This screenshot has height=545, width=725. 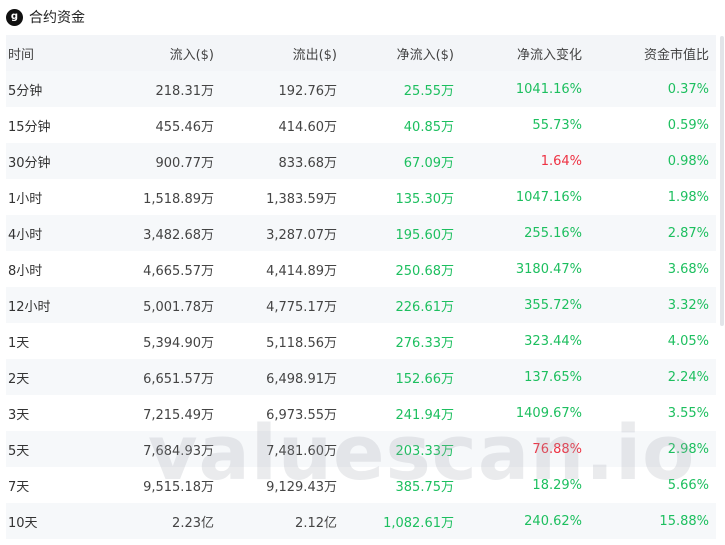 I want to click on net-change-cell: 55.73%, so click(x=557, y=125).